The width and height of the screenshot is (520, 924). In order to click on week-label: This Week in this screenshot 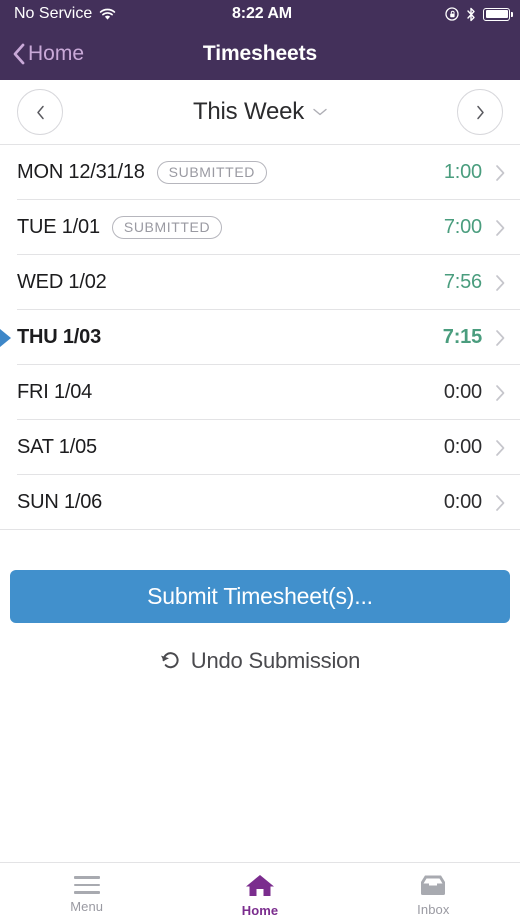, I will do `click(248, 111)`.